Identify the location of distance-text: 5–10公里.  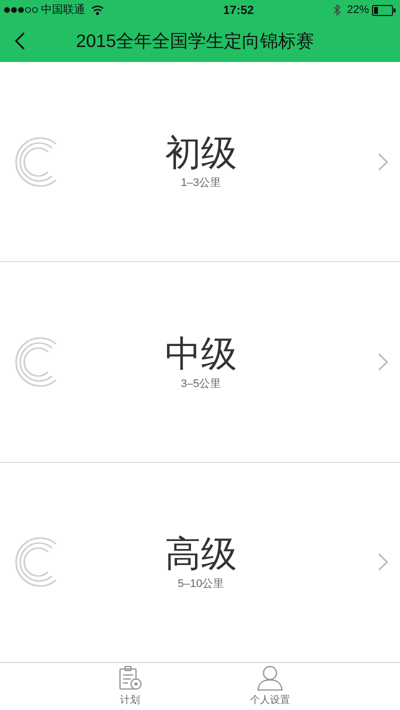
(201, 584).